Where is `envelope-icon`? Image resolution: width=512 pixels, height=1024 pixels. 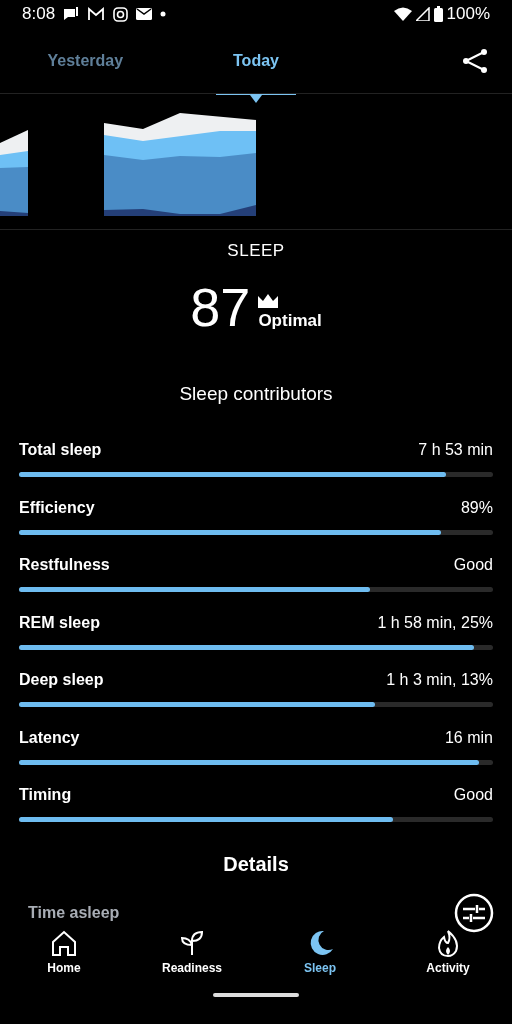
envelope-icon is located at coordinates (144, 14).